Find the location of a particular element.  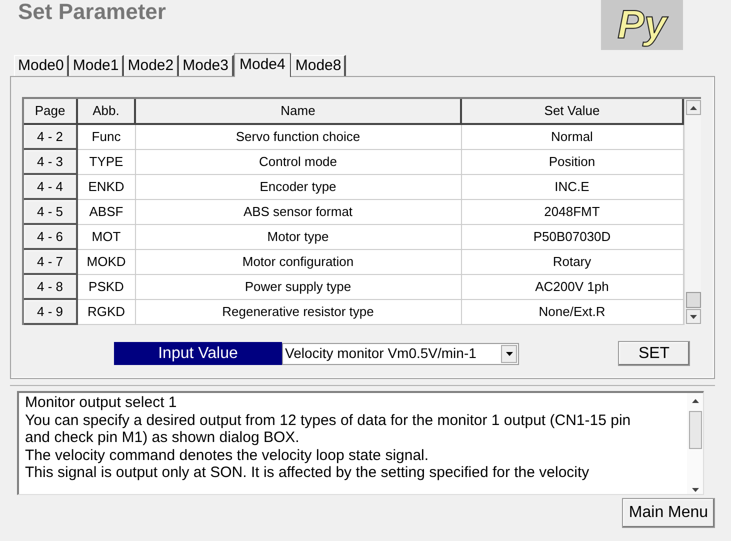

row-header: 4 - 3 is located at coordinates (50, 161).